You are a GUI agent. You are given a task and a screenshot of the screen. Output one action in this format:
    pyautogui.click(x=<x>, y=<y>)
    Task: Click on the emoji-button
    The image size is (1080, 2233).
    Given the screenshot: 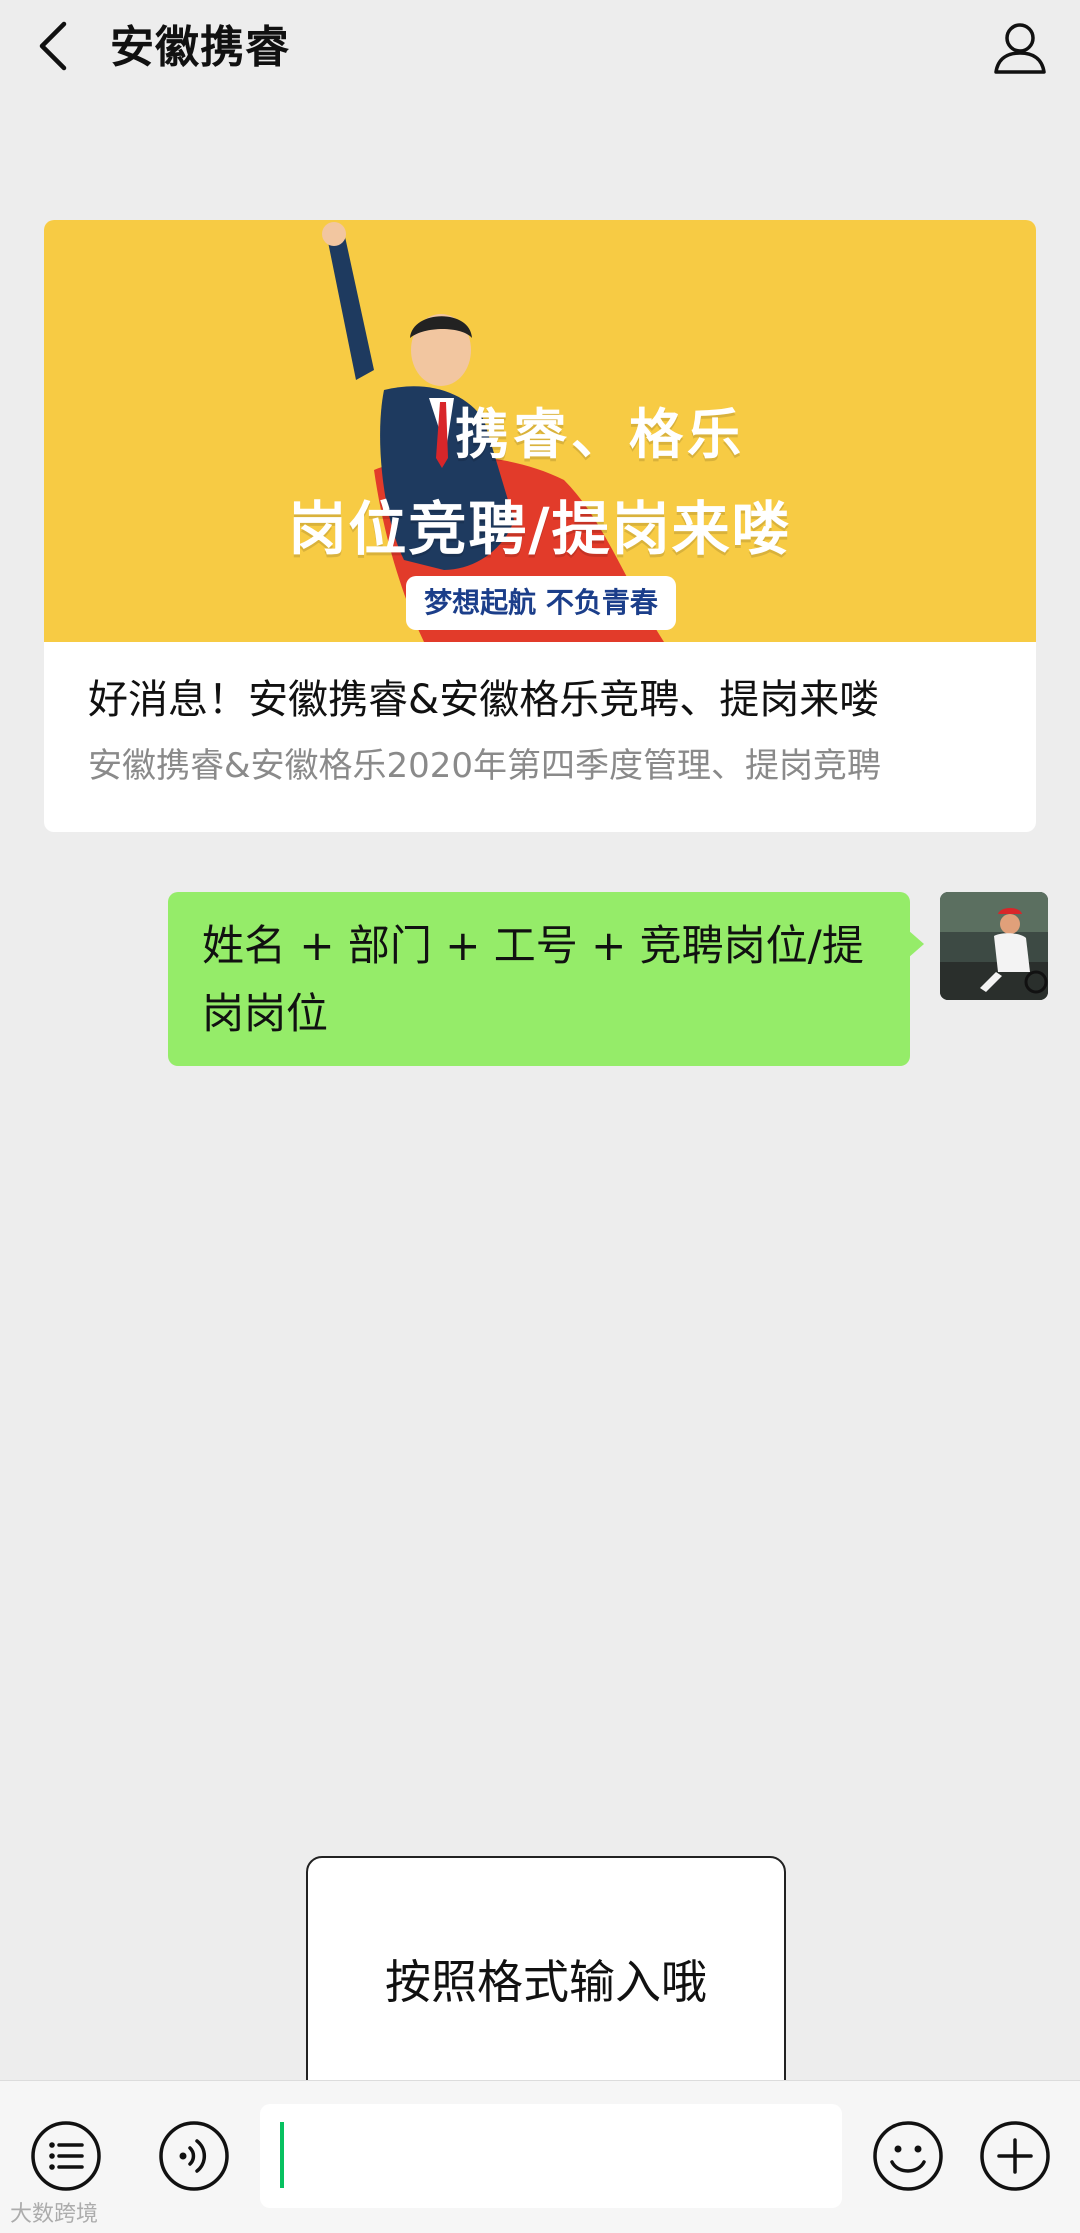 What is the action you would take?
    pyautogui.click(x=908, y=2156)
    